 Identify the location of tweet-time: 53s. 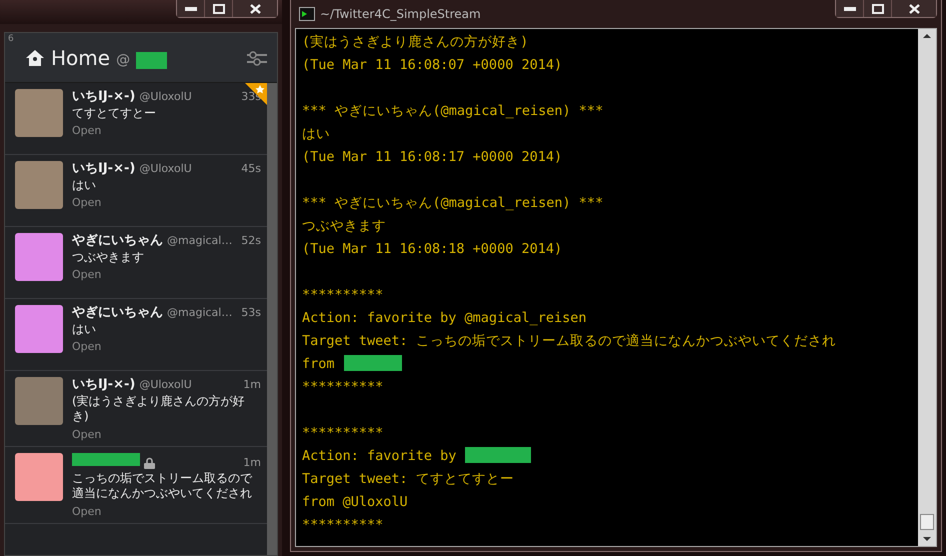
(251, 313).